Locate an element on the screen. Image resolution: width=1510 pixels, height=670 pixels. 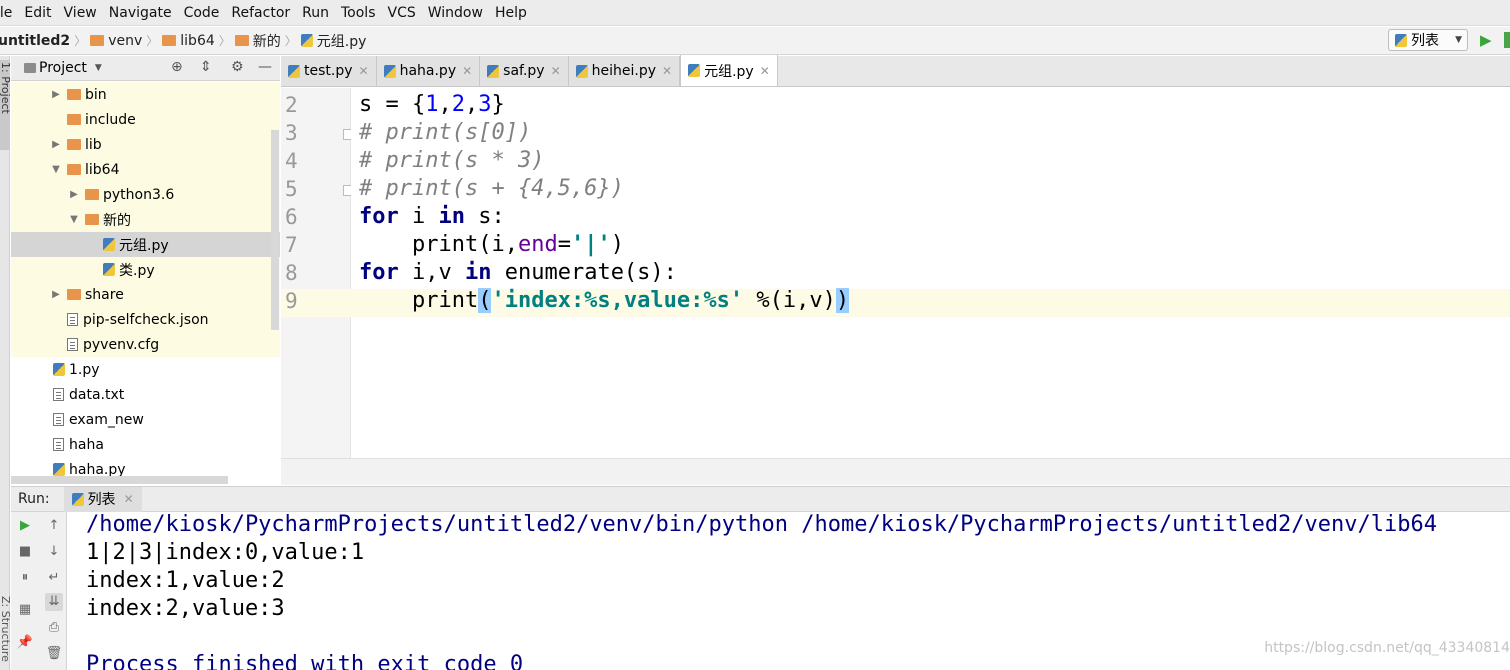
tree-item-tuple-py: 元组.py is located at coordinates (145, 244).